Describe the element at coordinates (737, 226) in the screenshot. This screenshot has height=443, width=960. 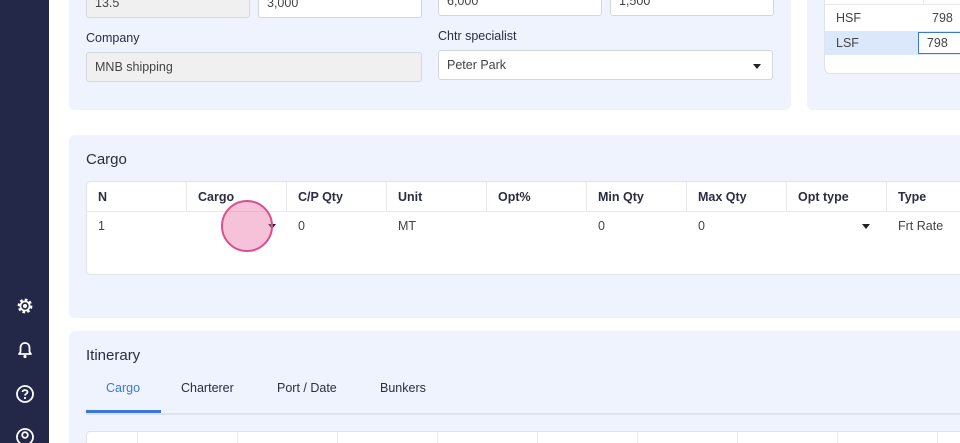
I see `cell-max-qty: 0` at that location.